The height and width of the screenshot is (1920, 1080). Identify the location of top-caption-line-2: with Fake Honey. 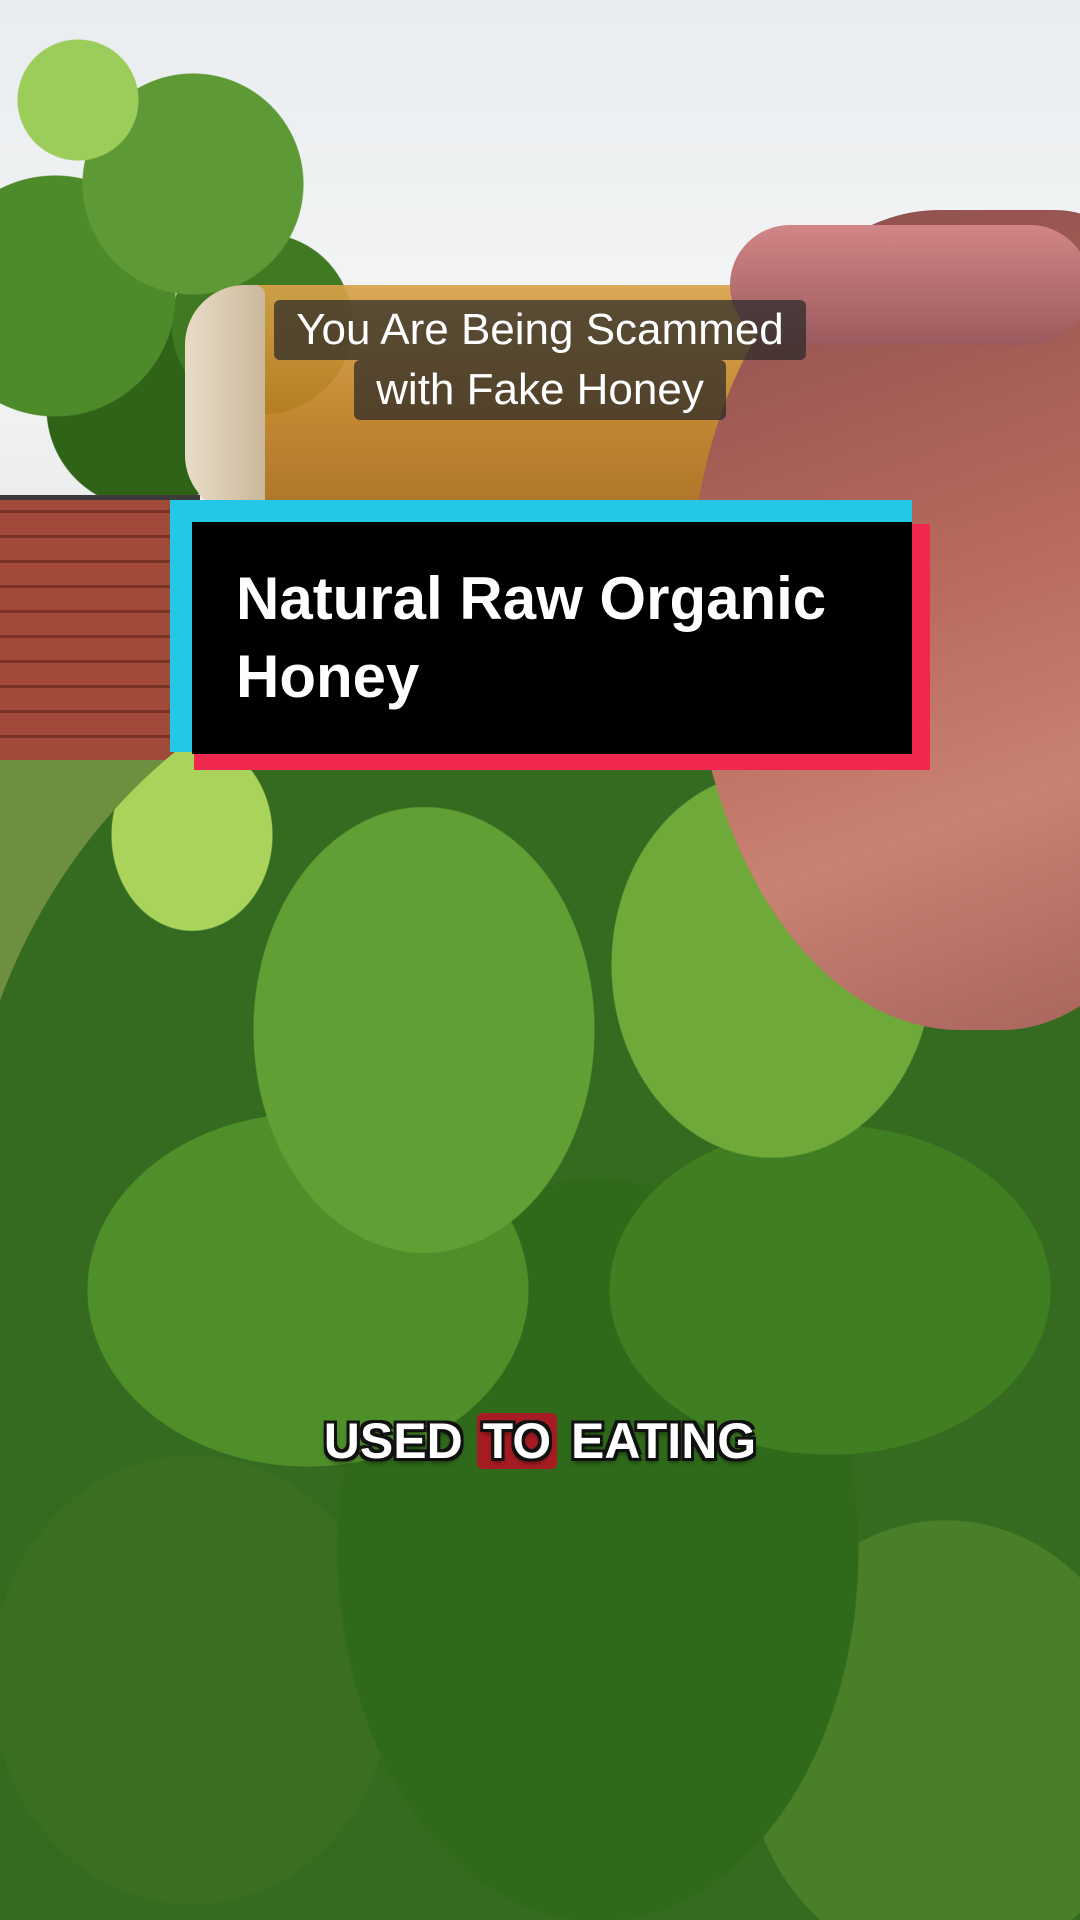
(540, 390).